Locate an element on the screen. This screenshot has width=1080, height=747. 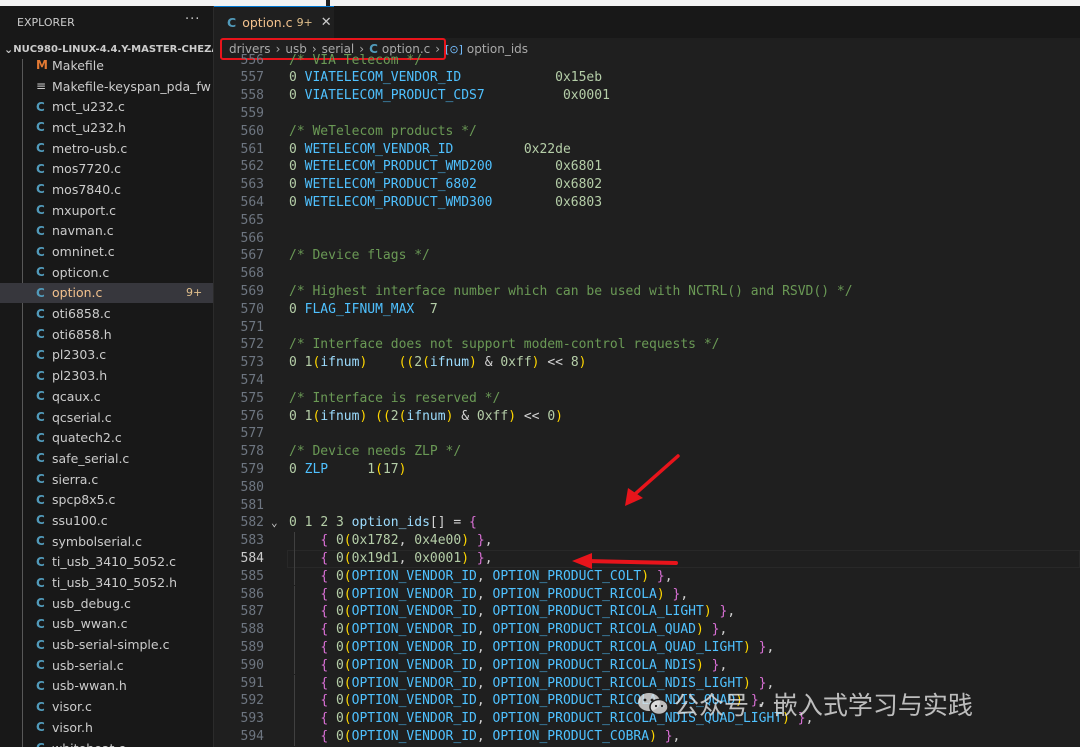
tab-option-c: C option.c 9+ ✕ is located at coordinates (274, 22).